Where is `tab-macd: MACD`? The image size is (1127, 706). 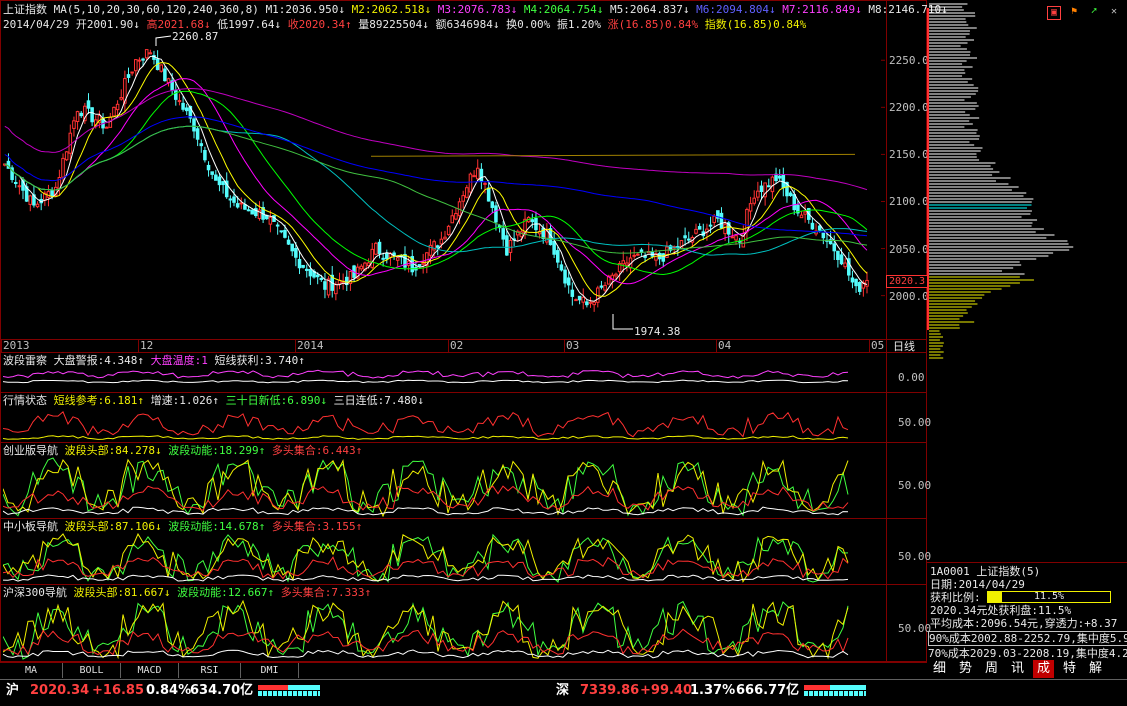
tab-macd: MACD is located at coordinates (150, 670).